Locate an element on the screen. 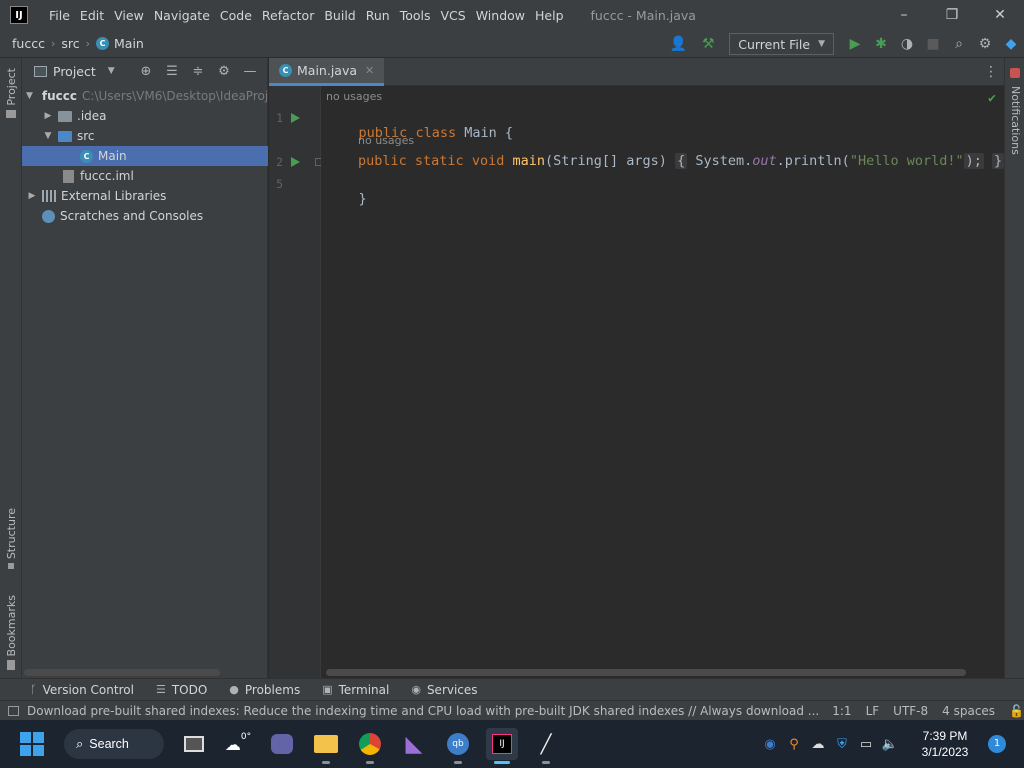 The height and width of the screenshot is (768, 1024). close-button: ✕ is located at coordinates (1000, 15).